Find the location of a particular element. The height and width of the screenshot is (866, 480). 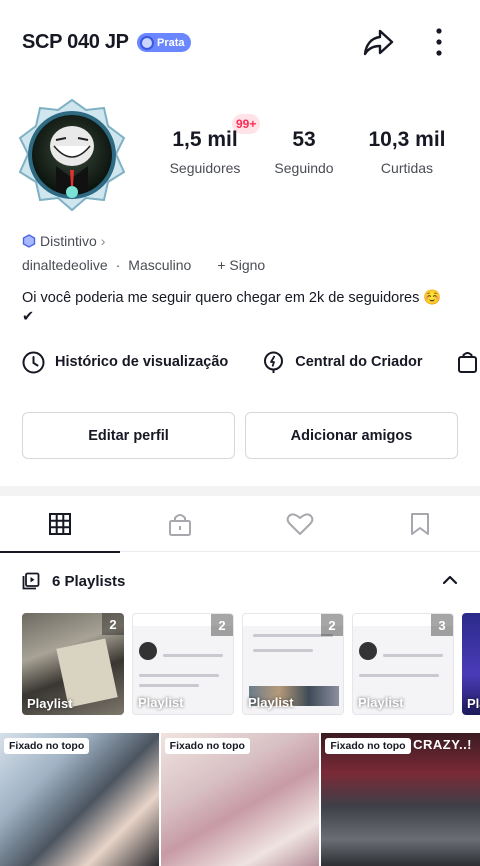

profile-meta: dinaltedeolive · Masculino + Signo is located at coordinates (143, 265).